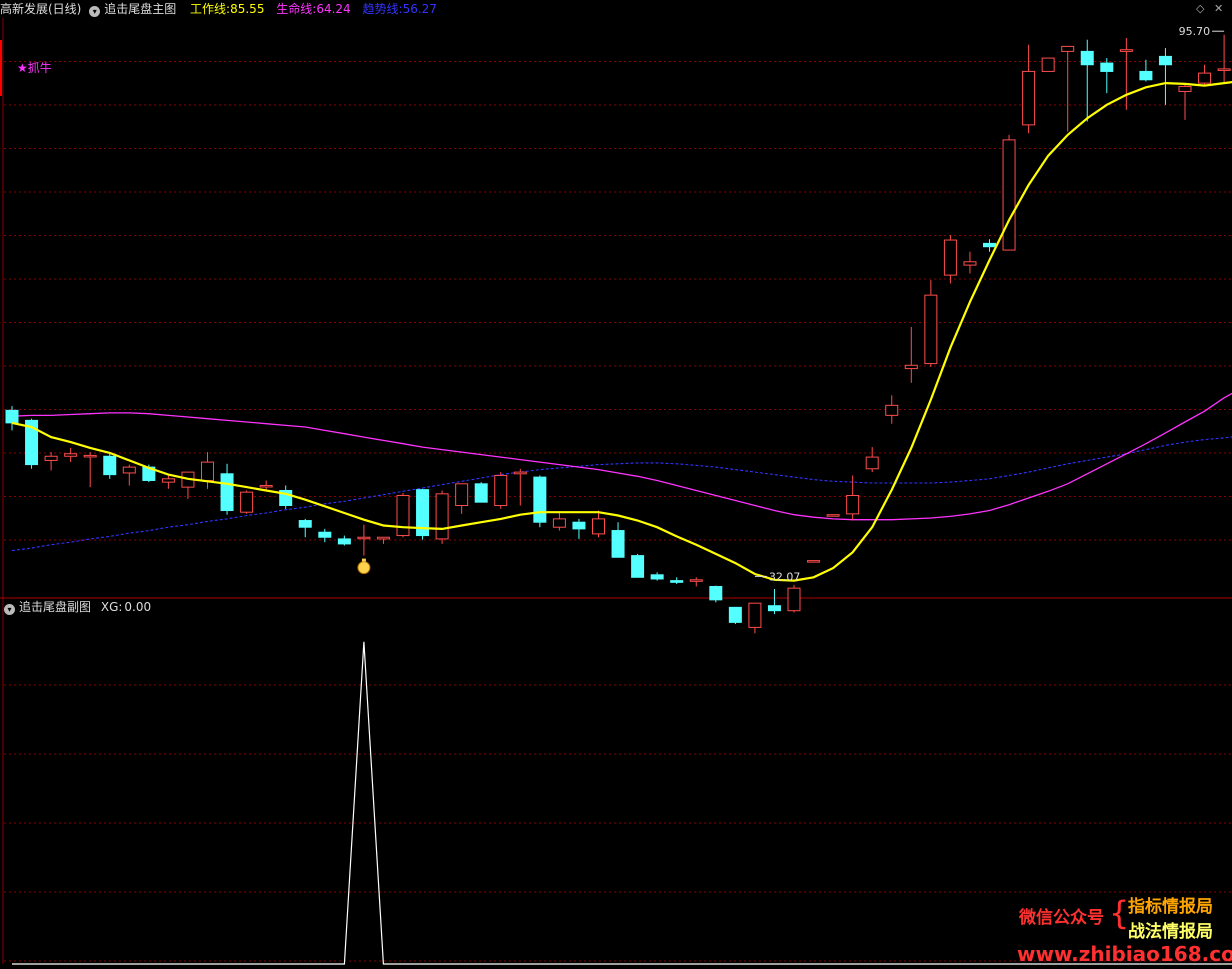  What do you see at coordinates (1124, 954) in the screenshot?
I see `watermark-url: www.zhibiao168.com` at bounding box center [1124, 954].